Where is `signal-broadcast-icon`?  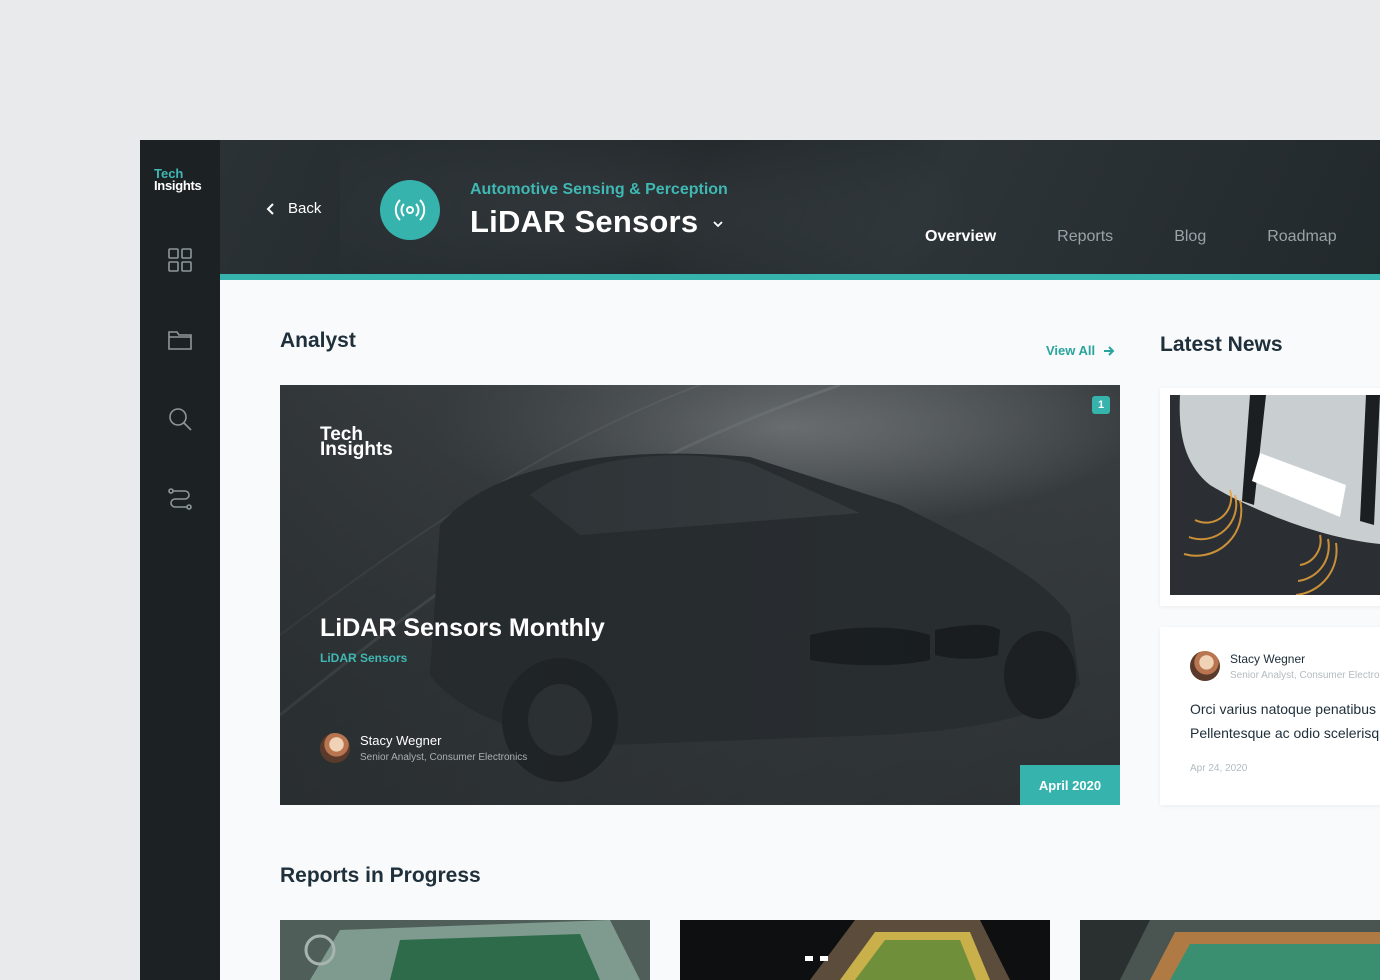 signal-broadcast-icon is located at coordinates (410, 210).